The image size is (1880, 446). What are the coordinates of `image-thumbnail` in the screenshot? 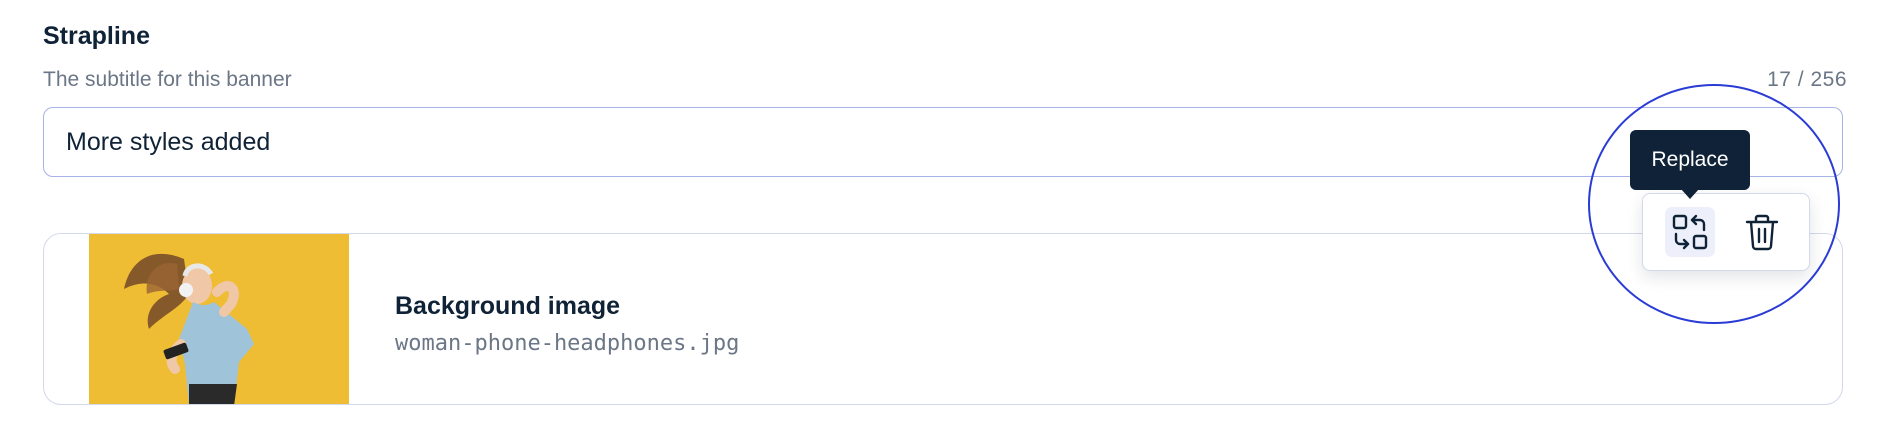 It's located at (219, 319).